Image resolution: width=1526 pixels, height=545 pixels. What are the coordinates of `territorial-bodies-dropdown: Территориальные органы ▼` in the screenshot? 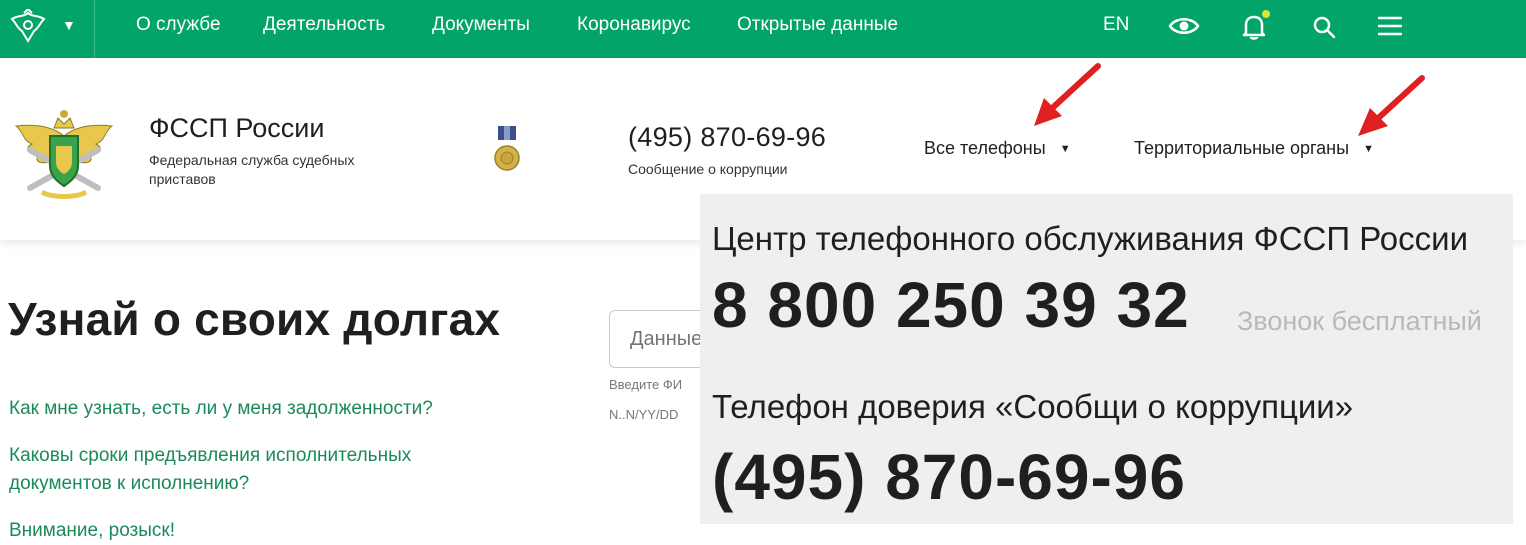 It's located at (1254, 148).